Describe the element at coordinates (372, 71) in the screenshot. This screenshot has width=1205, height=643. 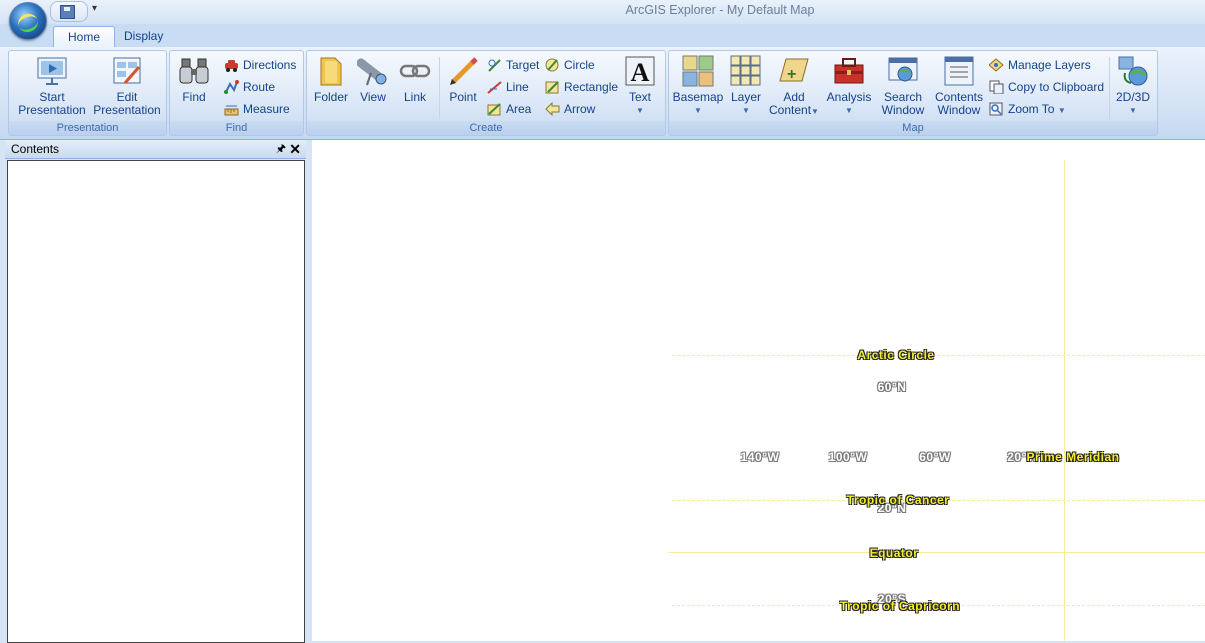
I see `telescope-icon` at that location.